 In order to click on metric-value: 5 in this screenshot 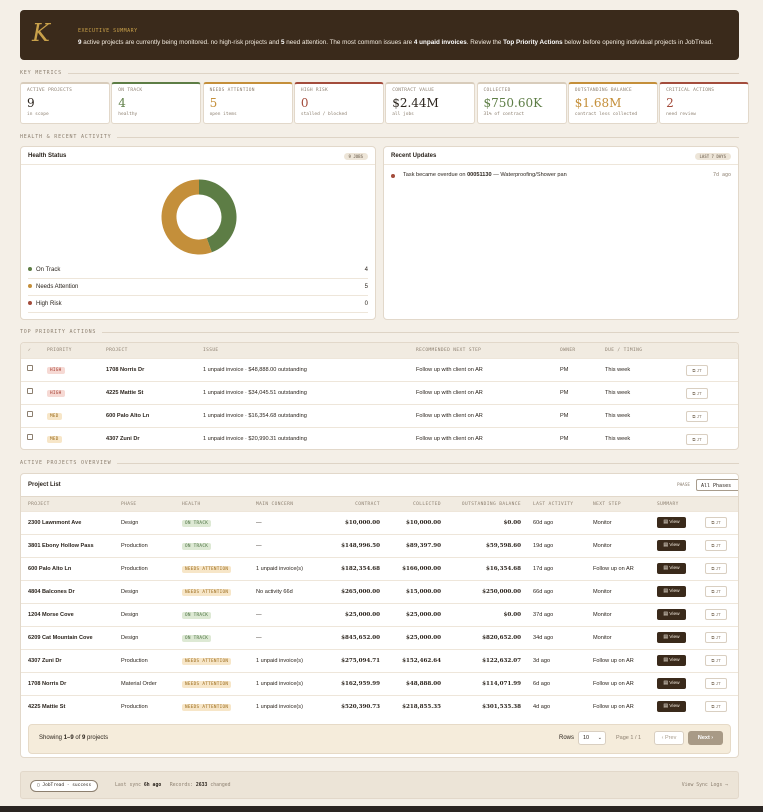, I will do `click(213, 103)`.